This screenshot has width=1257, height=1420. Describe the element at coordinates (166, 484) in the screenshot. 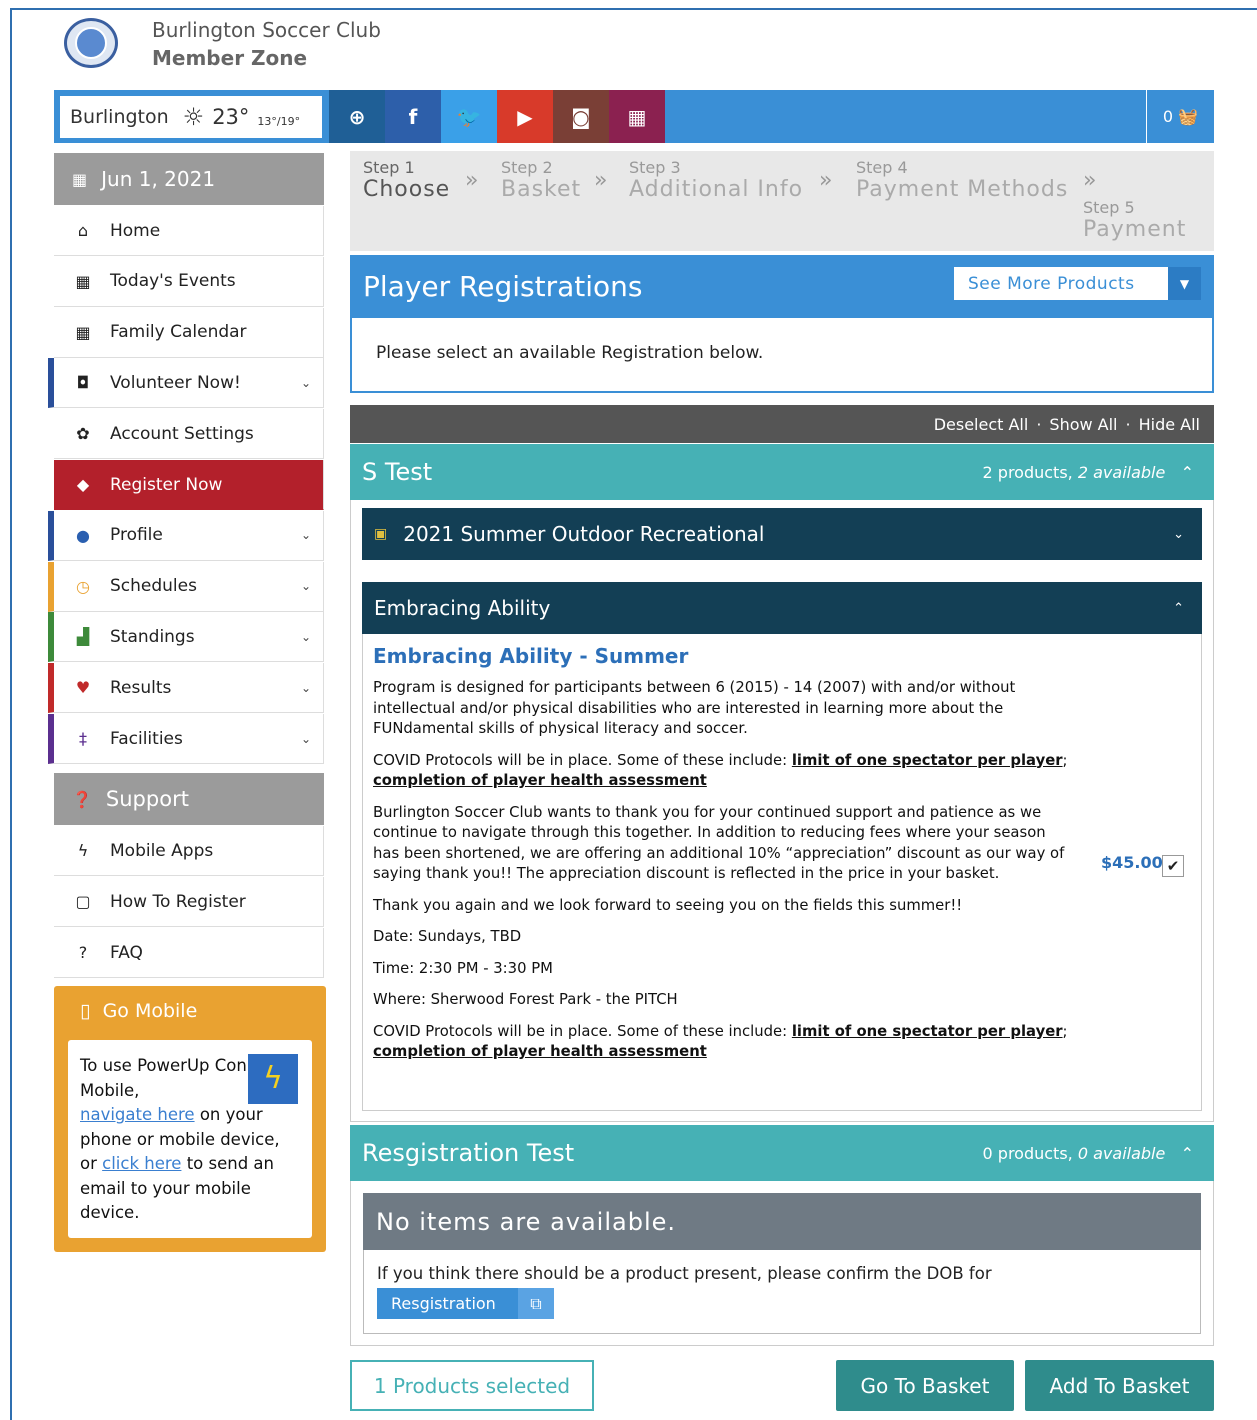

I see `sidebar-item-label: Register Now` at that location.